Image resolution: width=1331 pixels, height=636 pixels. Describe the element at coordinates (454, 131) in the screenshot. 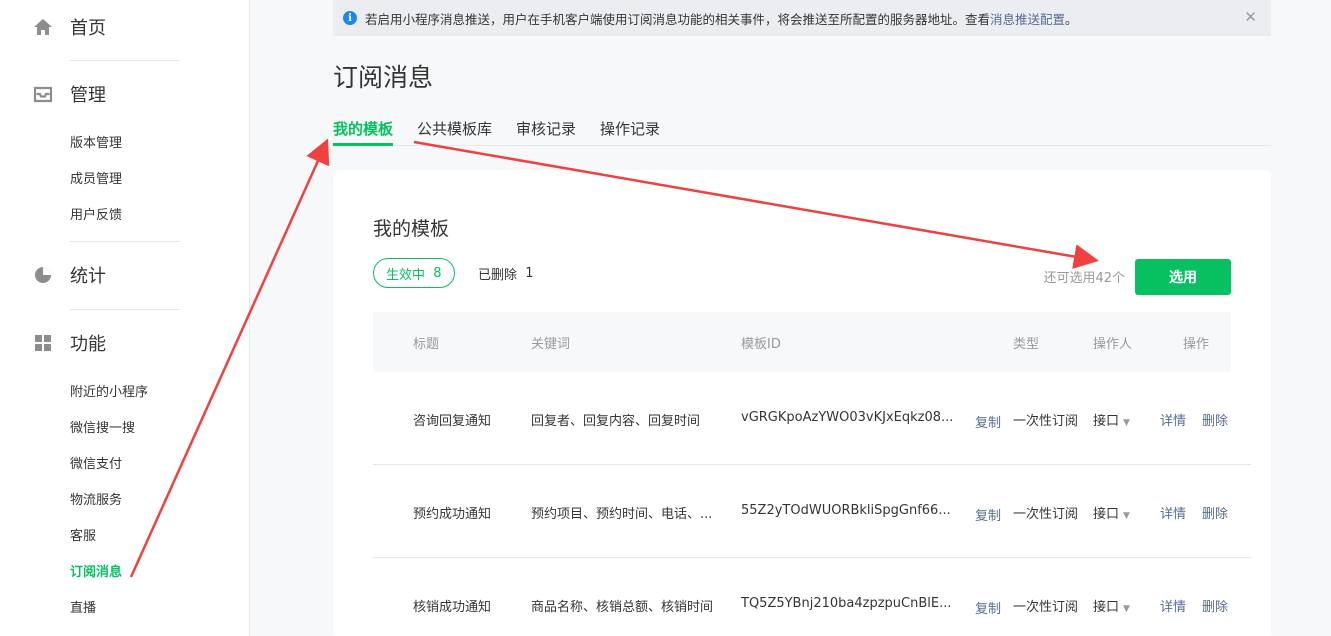

I see `tab-public-library: 公共模板库` at that location.